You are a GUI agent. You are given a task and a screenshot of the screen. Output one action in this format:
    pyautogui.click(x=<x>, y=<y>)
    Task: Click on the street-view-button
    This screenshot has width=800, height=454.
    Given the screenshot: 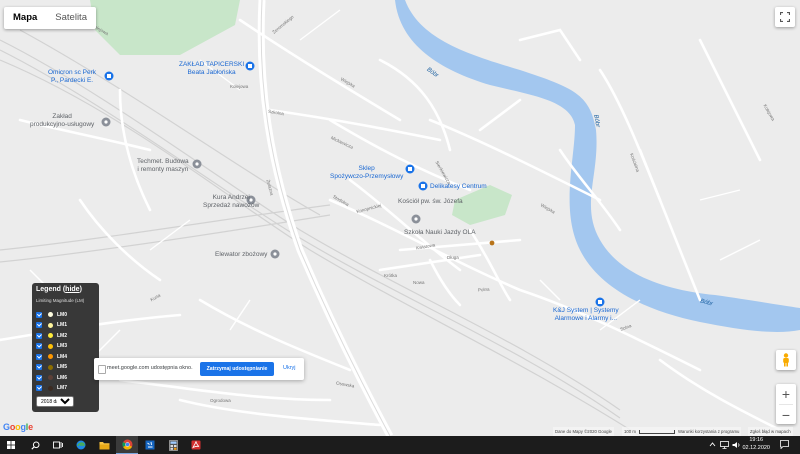 What is the action you would take?
    pyautogui.click(x=786, y=360)
    